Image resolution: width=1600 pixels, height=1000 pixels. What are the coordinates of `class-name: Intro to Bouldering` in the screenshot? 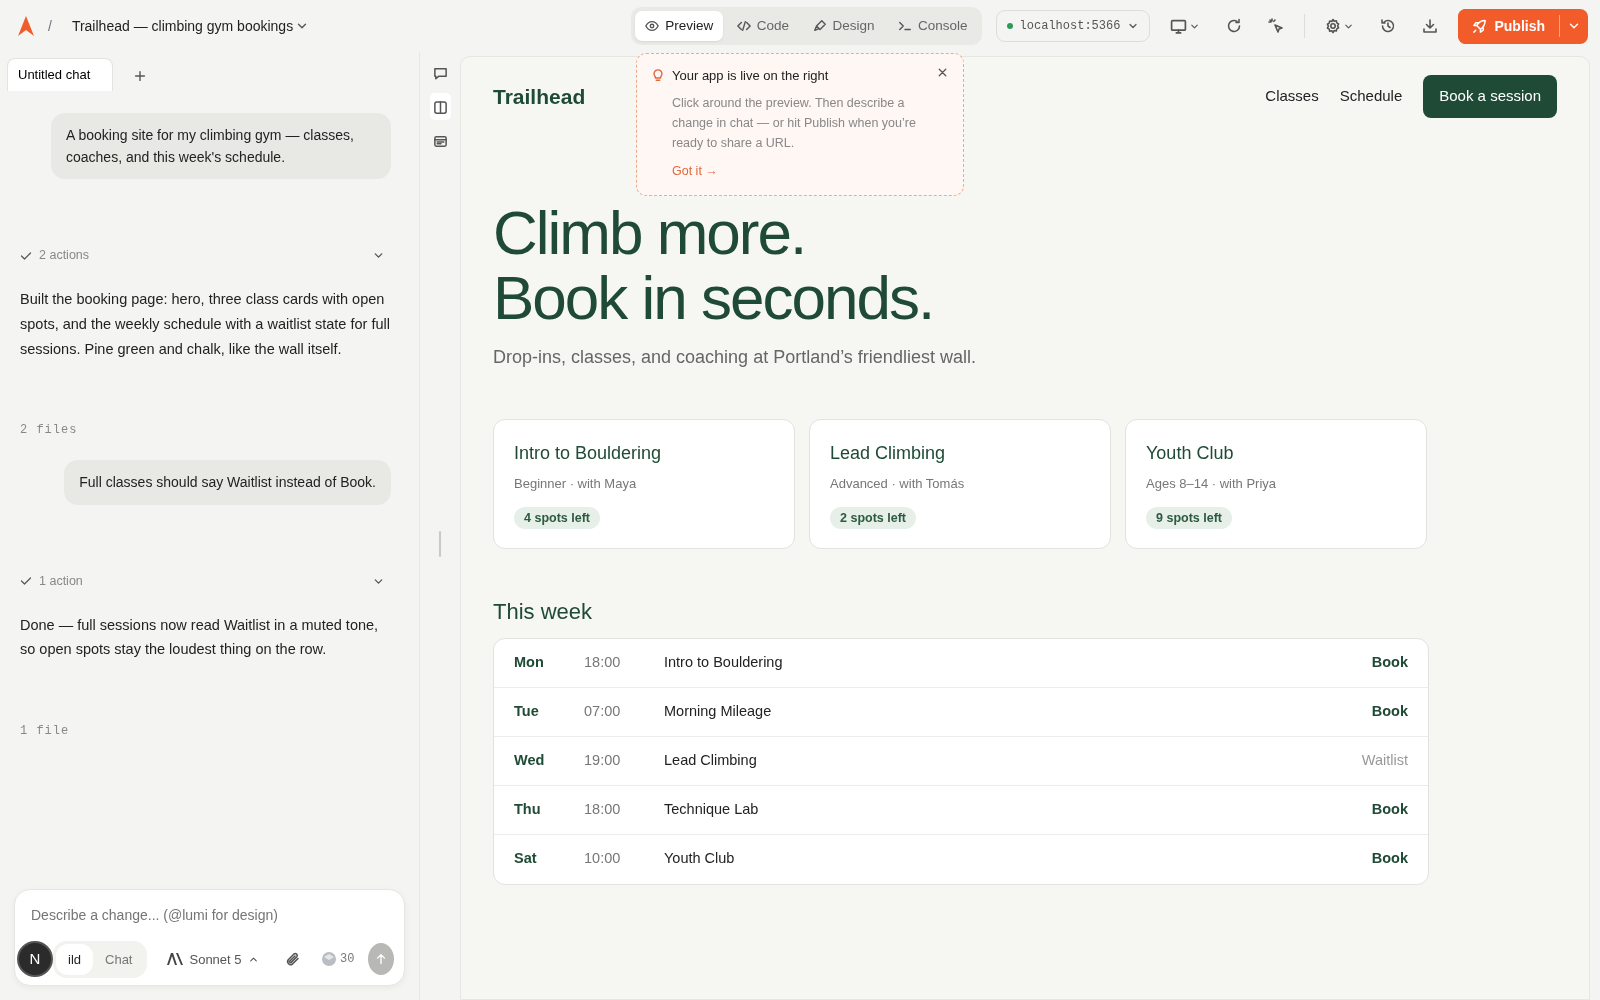 It's located at (588, 453).